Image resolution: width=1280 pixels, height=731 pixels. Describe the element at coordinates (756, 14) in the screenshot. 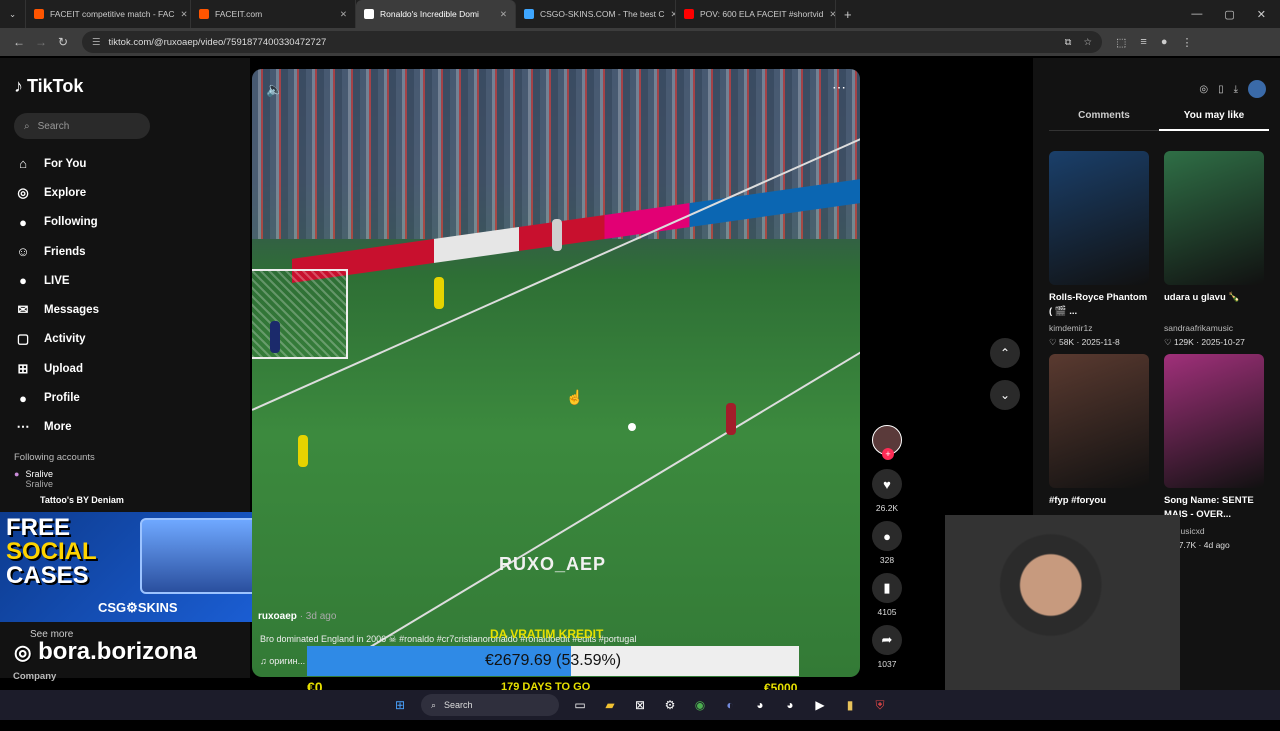

I see `browser-tab: POV: 600 ELA FACEIT #shortvid ✕` at that location.